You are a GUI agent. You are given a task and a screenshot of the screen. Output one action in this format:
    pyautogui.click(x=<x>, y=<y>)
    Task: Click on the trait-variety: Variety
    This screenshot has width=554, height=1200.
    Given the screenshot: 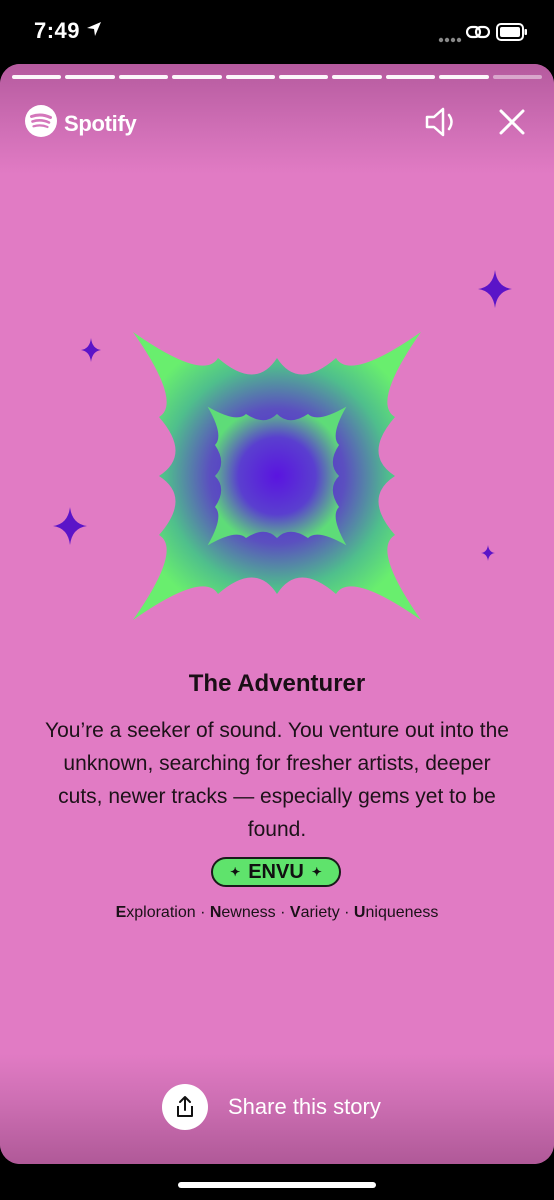 What is the action you would take?
    pyautogui.click(x=314, y=912)
    